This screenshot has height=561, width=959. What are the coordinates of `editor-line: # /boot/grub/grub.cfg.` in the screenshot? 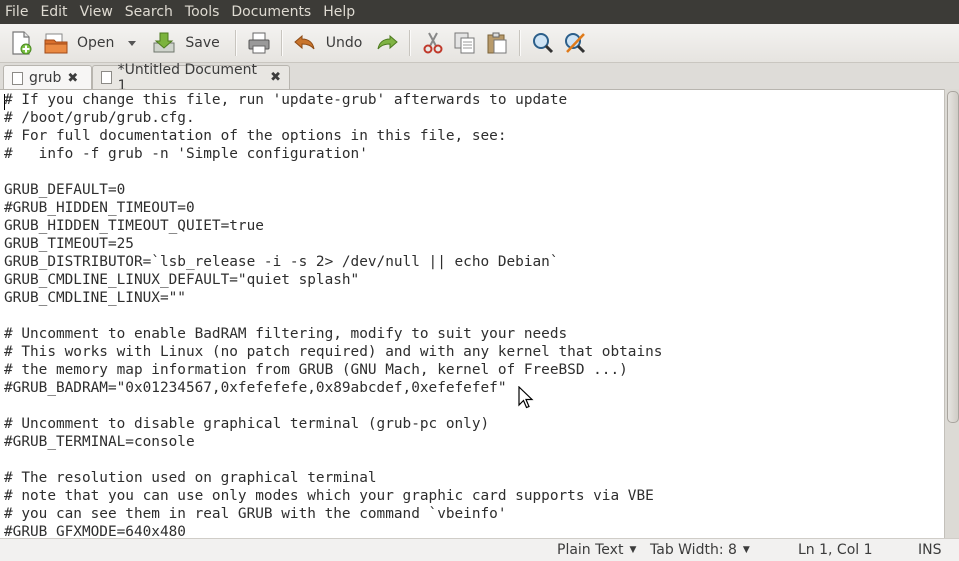 It's located at (99, 118).